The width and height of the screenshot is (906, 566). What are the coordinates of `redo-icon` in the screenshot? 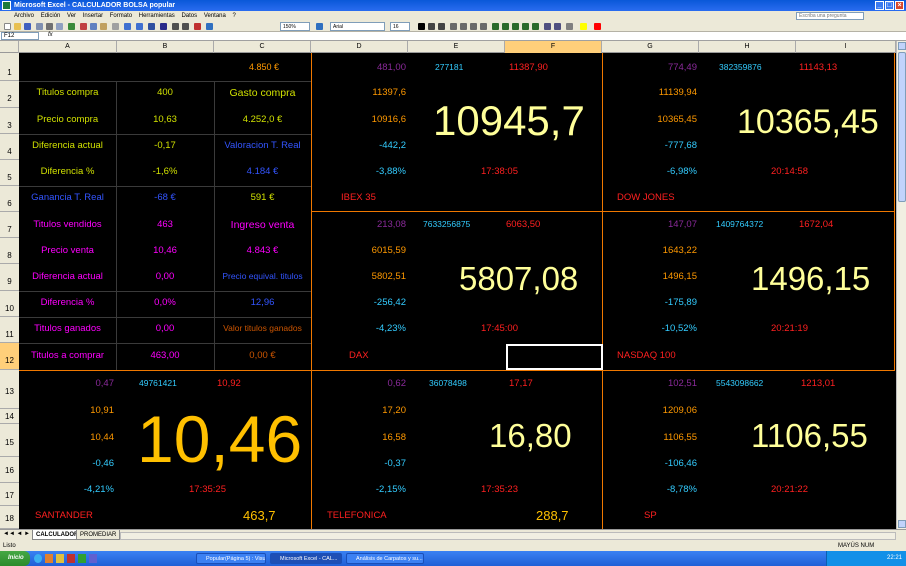 It's located at (139, 26).